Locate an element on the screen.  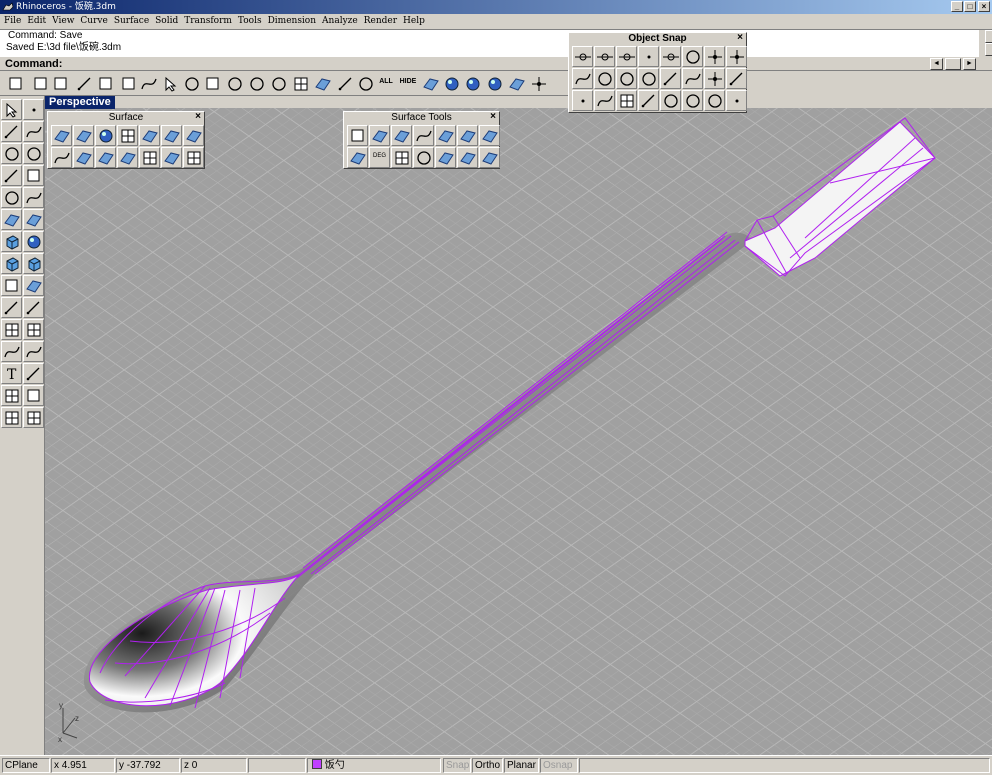
loft-icon is located at coordinates (171, 135).